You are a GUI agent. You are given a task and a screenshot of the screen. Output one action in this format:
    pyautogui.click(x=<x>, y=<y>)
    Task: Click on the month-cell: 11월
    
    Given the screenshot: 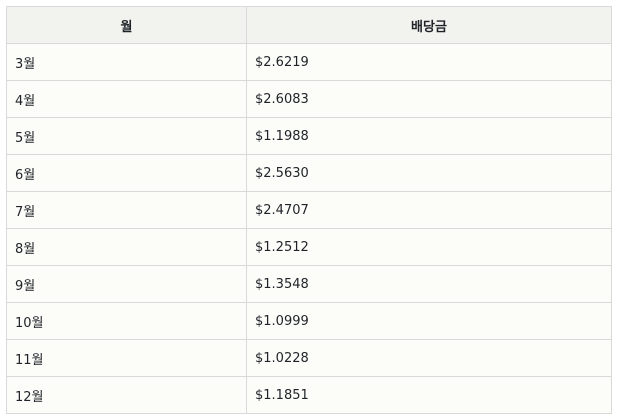 What is the action you would take?
    pyautogui.click(x=126, y=358)
    